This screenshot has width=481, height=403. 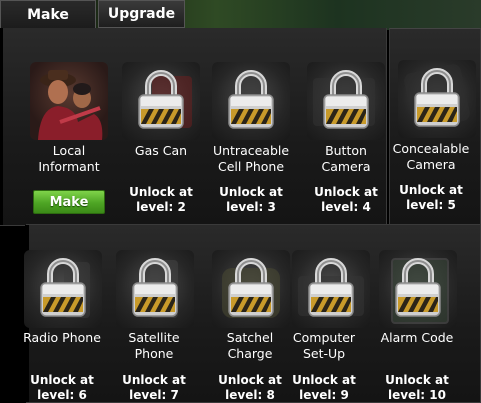 What do you see at coordinates (251, 150) in the screenshot?
I see `item-name-line: Untraceable` at bounding box center [251, 150].